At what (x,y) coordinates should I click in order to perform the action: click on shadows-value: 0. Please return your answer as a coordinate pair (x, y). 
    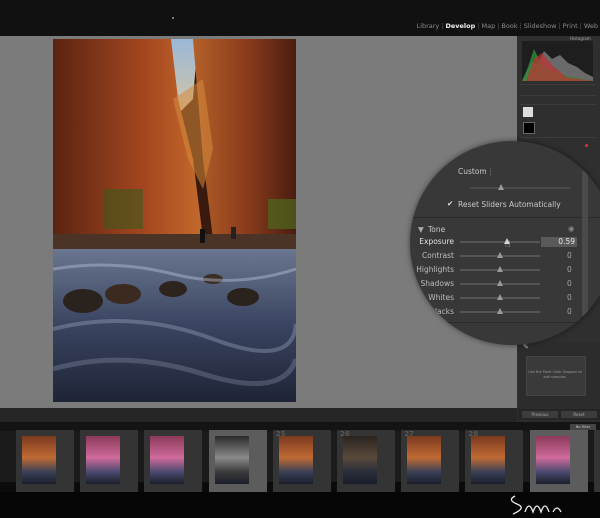
    Looking at the image, I should click on (569, 283).